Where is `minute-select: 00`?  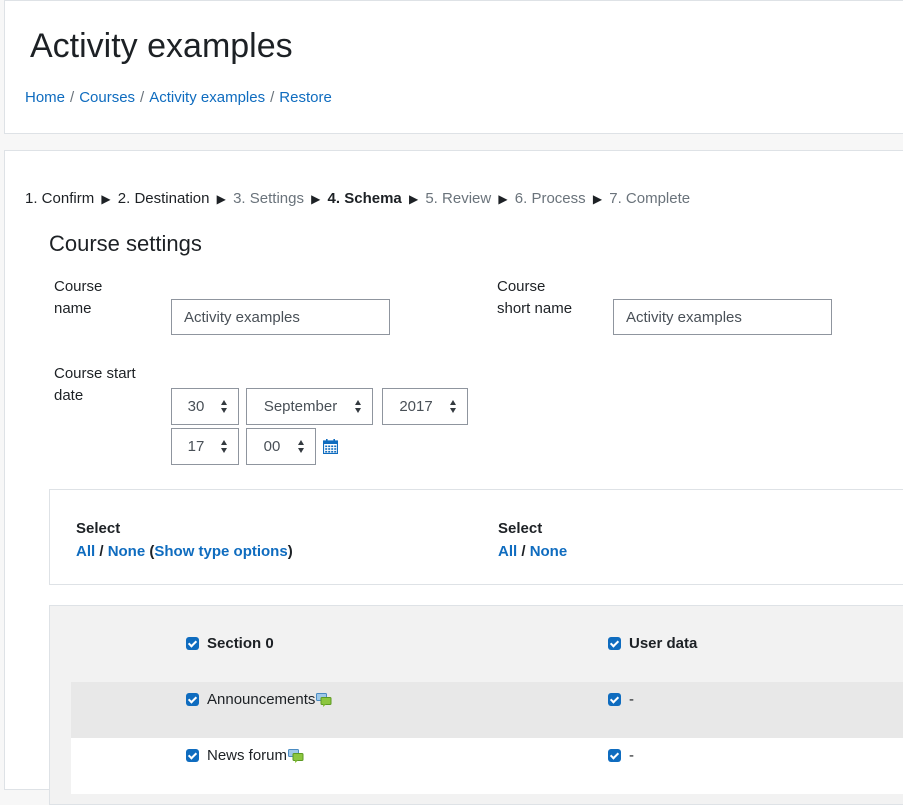 minute-select: 00 is located at coordinates (281, 446).